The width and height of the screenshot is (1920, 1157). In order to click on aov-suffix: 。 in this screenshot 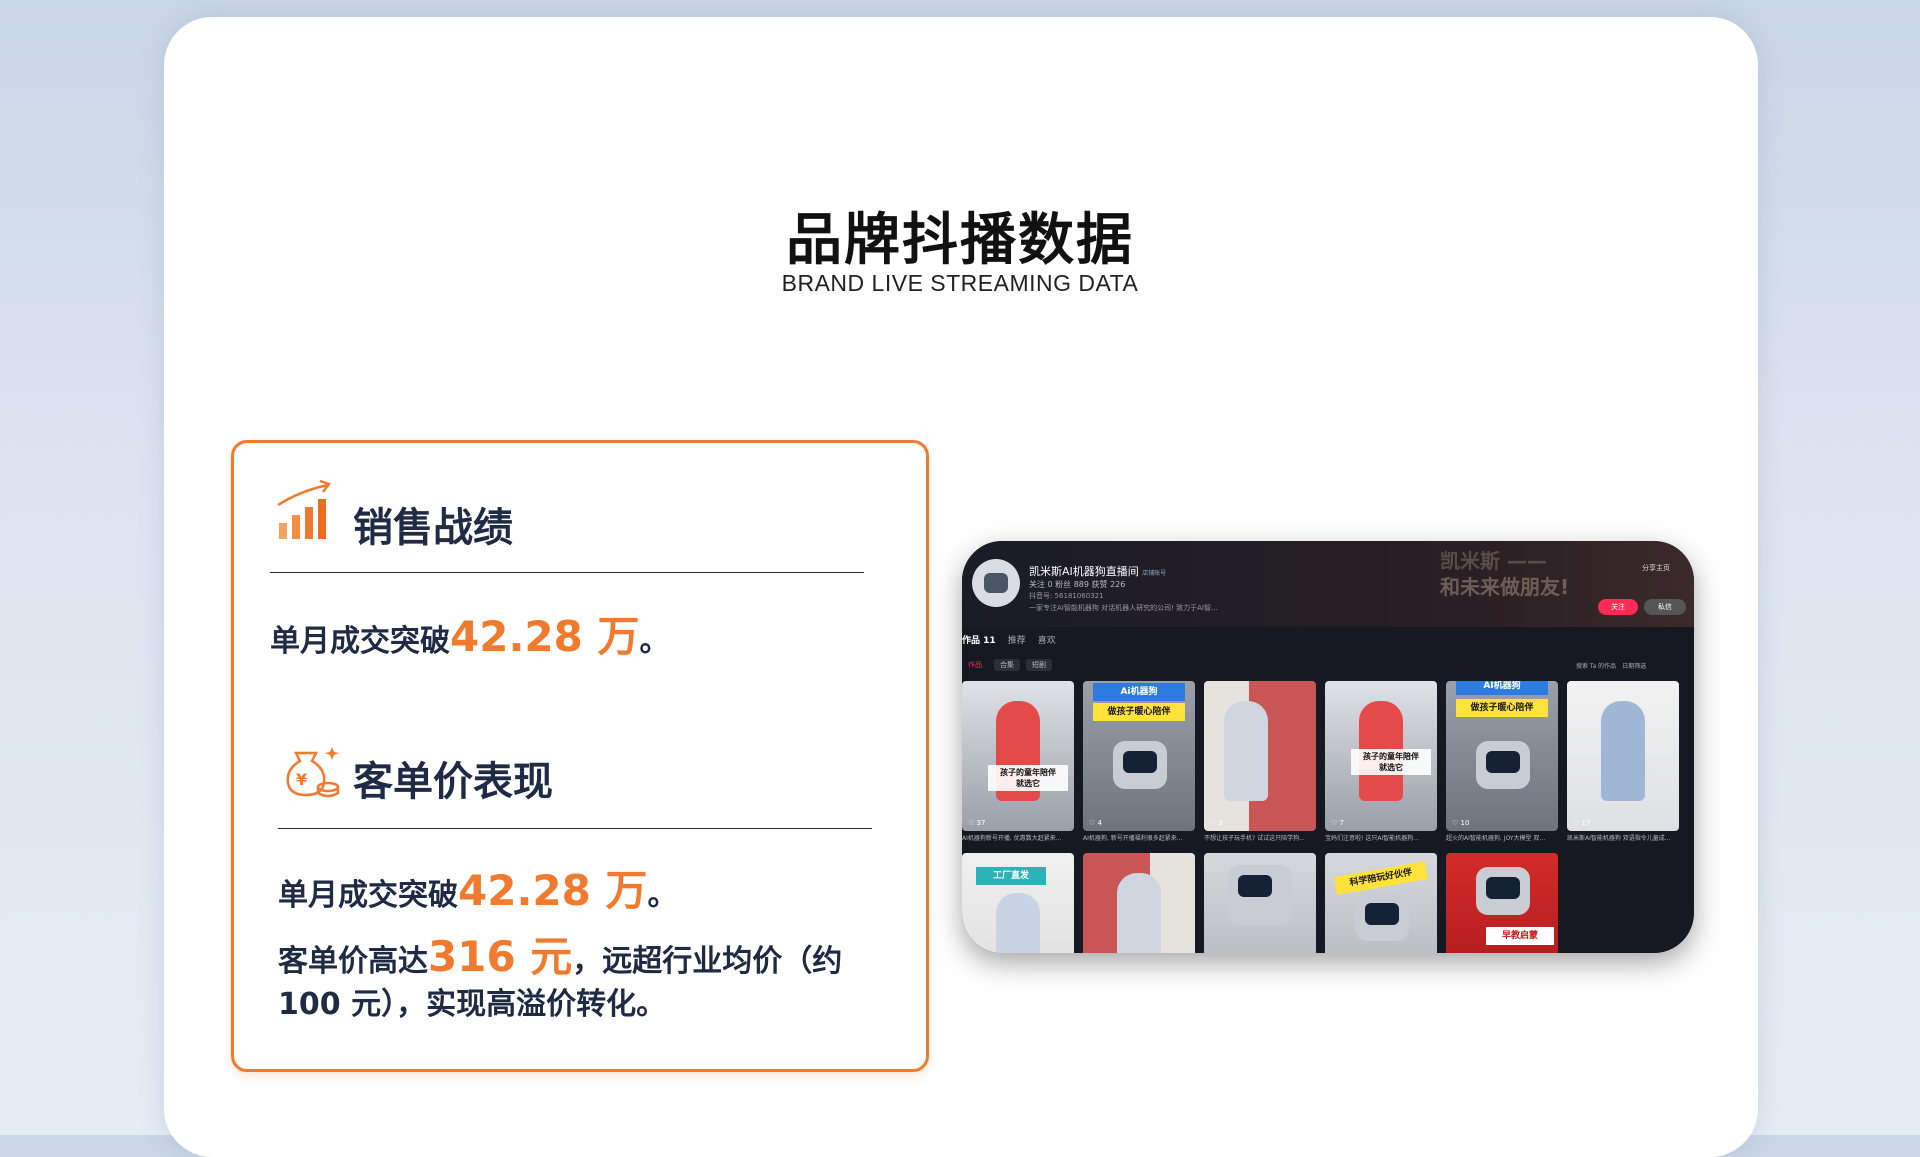, I will do `click(662, 895)`.